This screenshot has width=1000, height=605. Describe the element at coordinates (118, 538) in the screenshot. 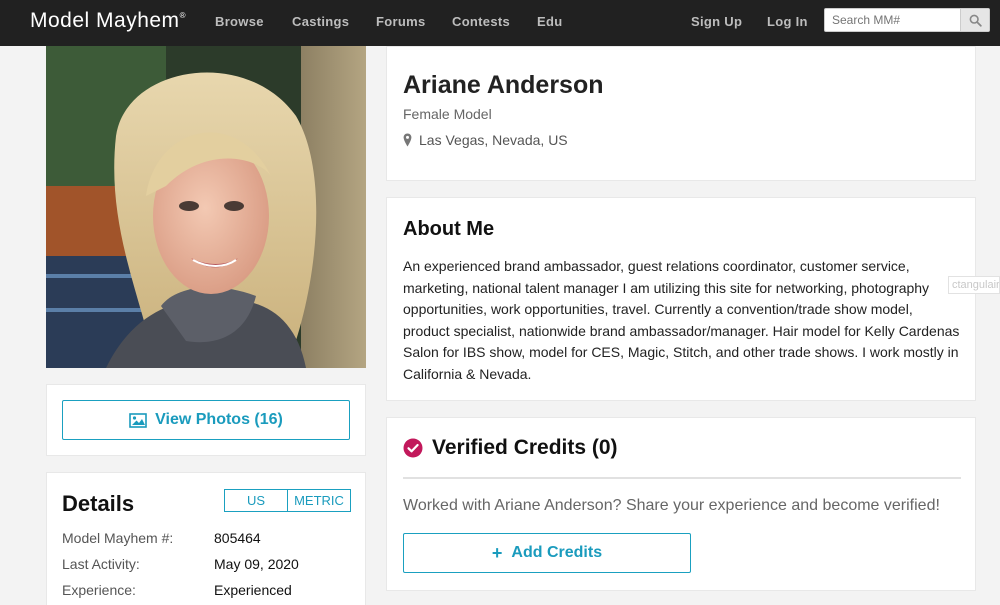

I see `detail-label: Model Mayhem #:` at that location.